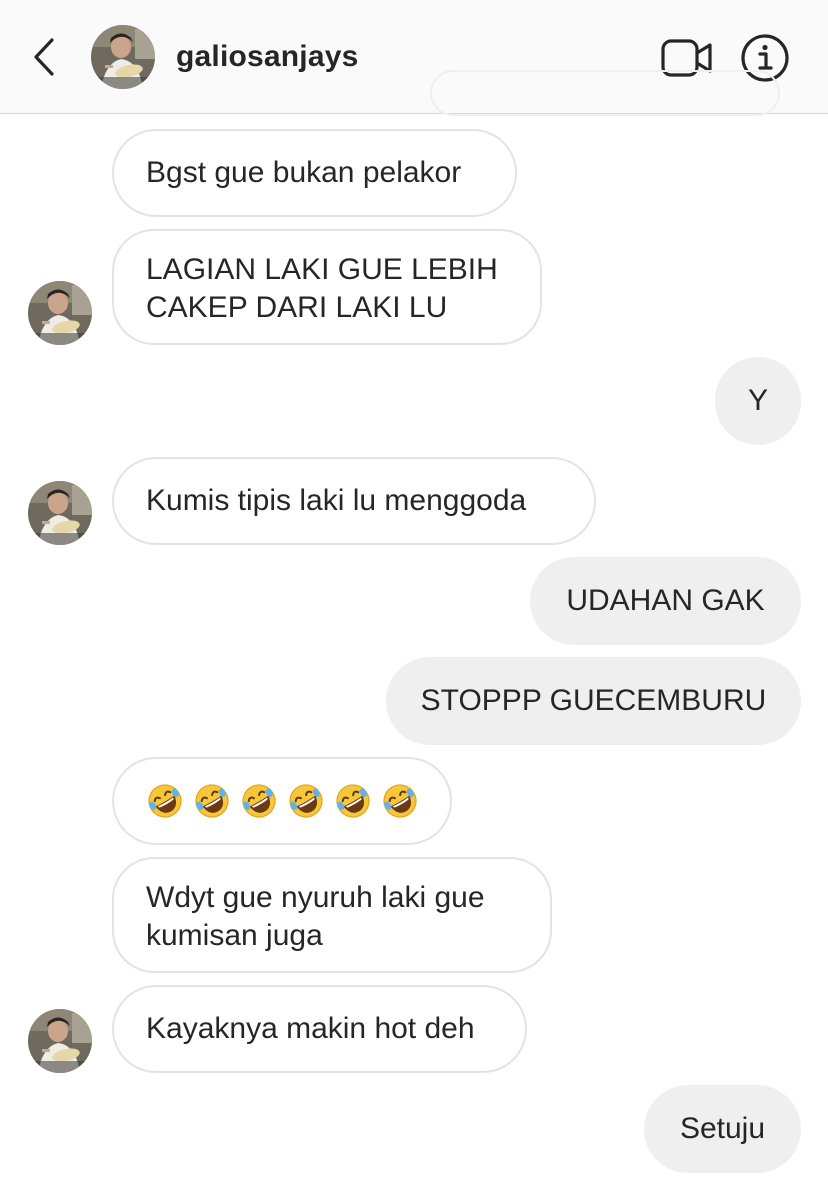  What do you see at coordinates (304, 172) in the screenshot?
I see `message-text: Bgst gue bukan pelakor` at bounding box center [304, 172].